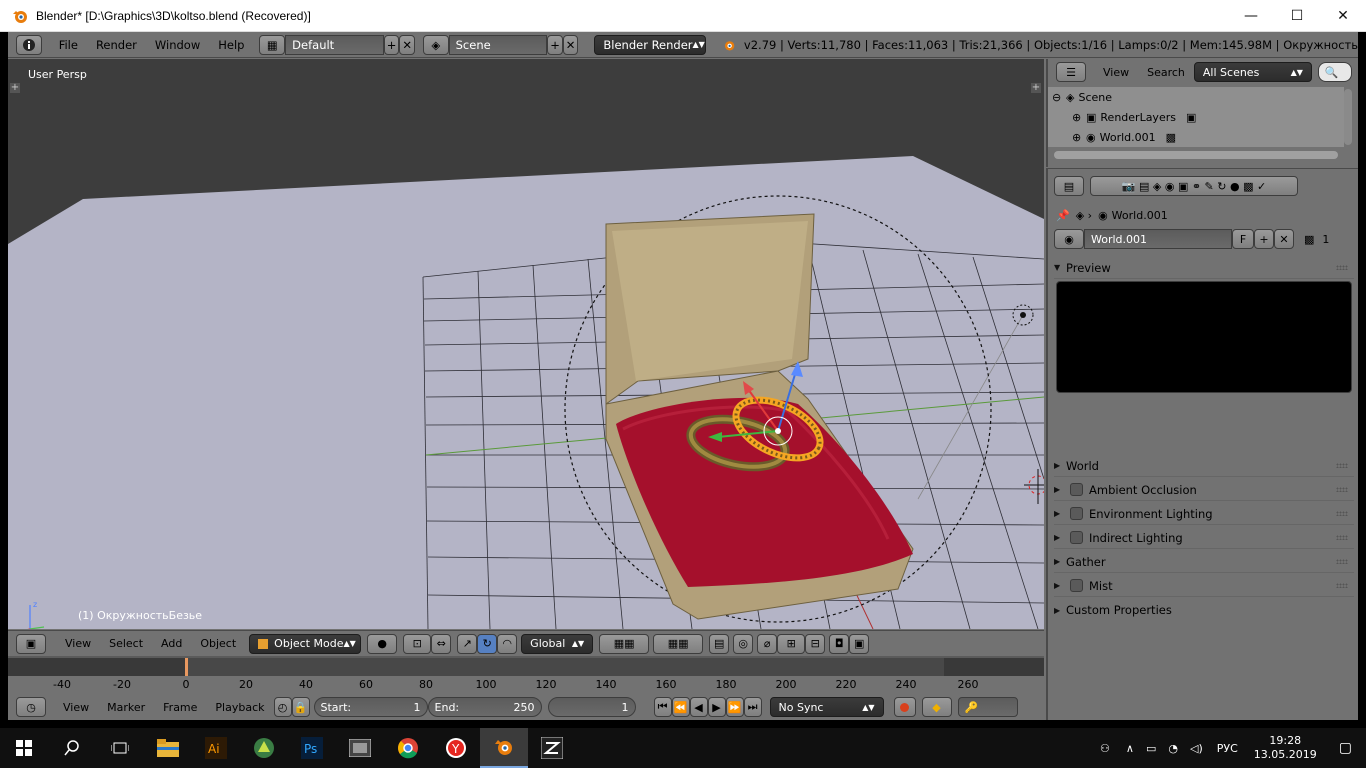  I want to click on taskbar-video-app, so click(360, 748).